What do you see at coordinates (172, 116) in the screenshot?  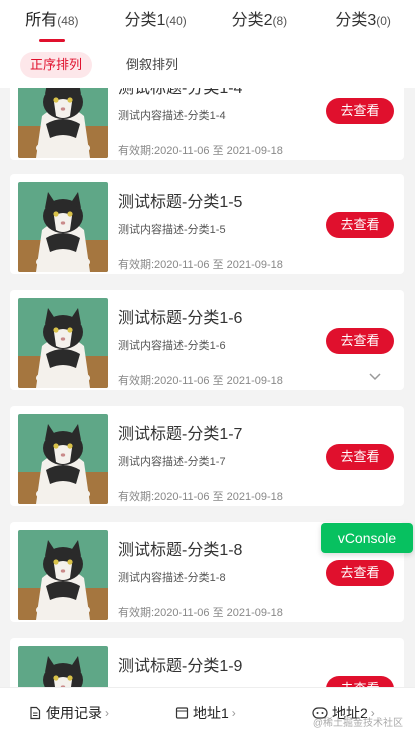 I see `card-description: 测试内容描述-分类1-4` at bounding box center [172, 116].